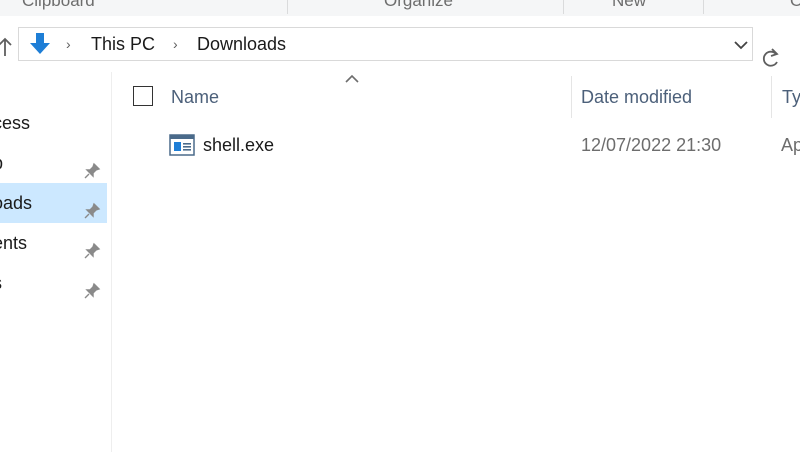 The width and height of the screenshot is (800, 452). I want to click on executable-icon, so click(182, 145).